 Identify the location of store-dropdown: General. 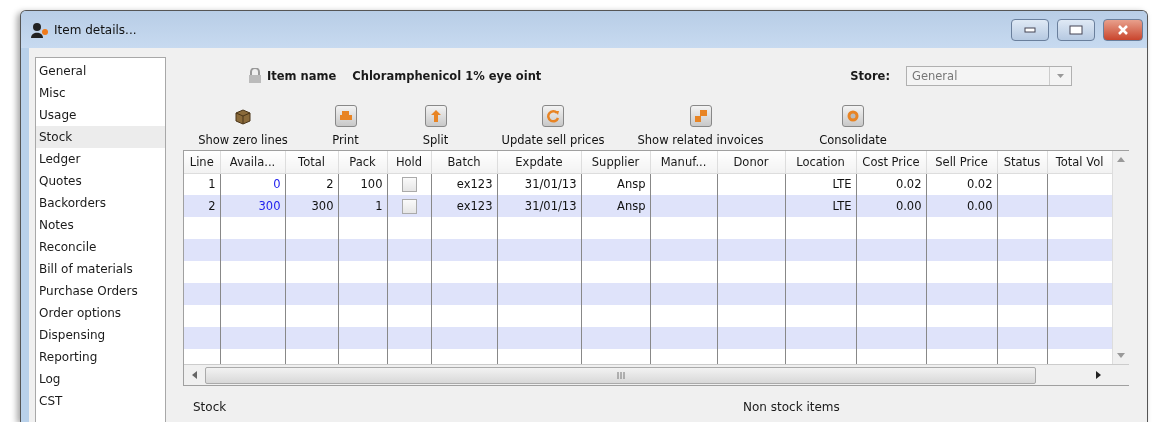
(989, 76).